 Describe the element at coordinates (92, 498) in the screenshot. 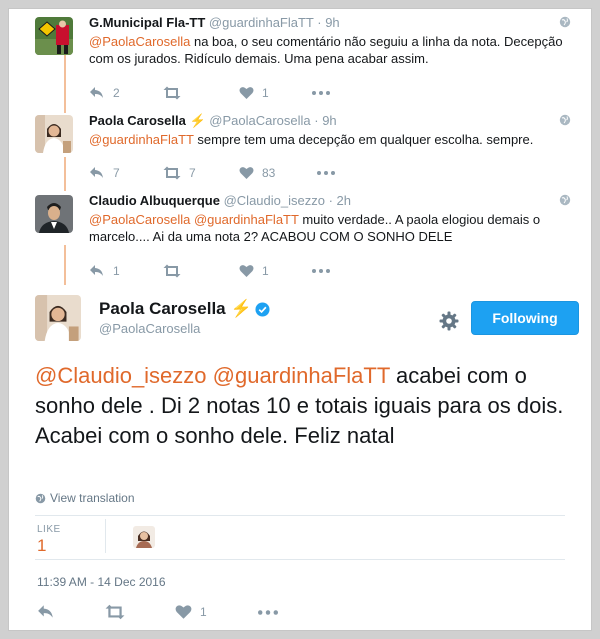

I see `view-translation-label: View translation` at that location.